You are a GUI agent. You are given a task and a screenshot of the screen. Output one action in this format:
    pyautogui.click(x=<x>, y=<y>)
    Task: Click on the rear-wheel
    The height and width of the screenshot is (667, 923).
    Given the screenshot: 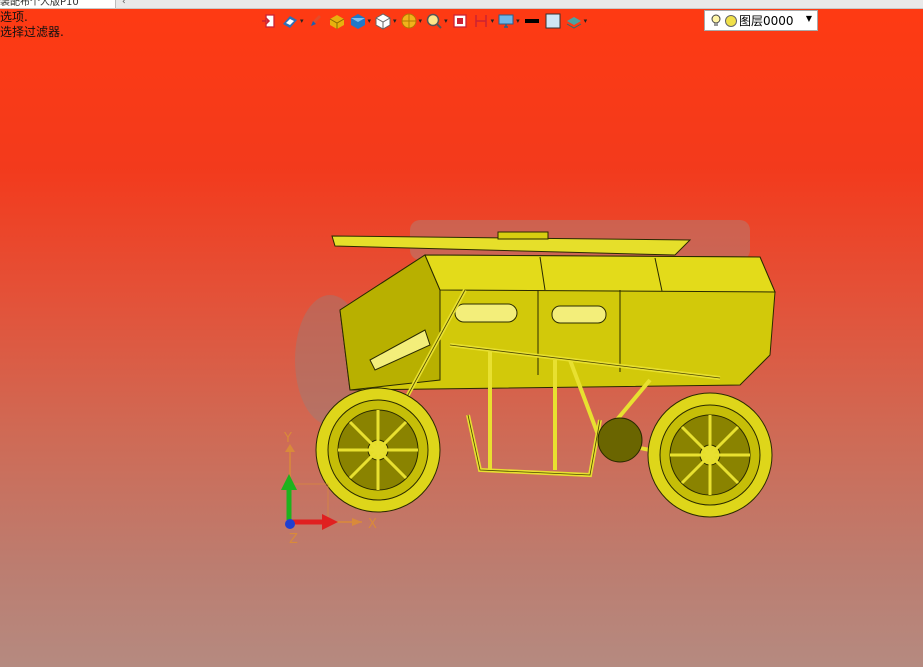 What is the action you would take?
    pyautogui.click(x=710, y=455)
    